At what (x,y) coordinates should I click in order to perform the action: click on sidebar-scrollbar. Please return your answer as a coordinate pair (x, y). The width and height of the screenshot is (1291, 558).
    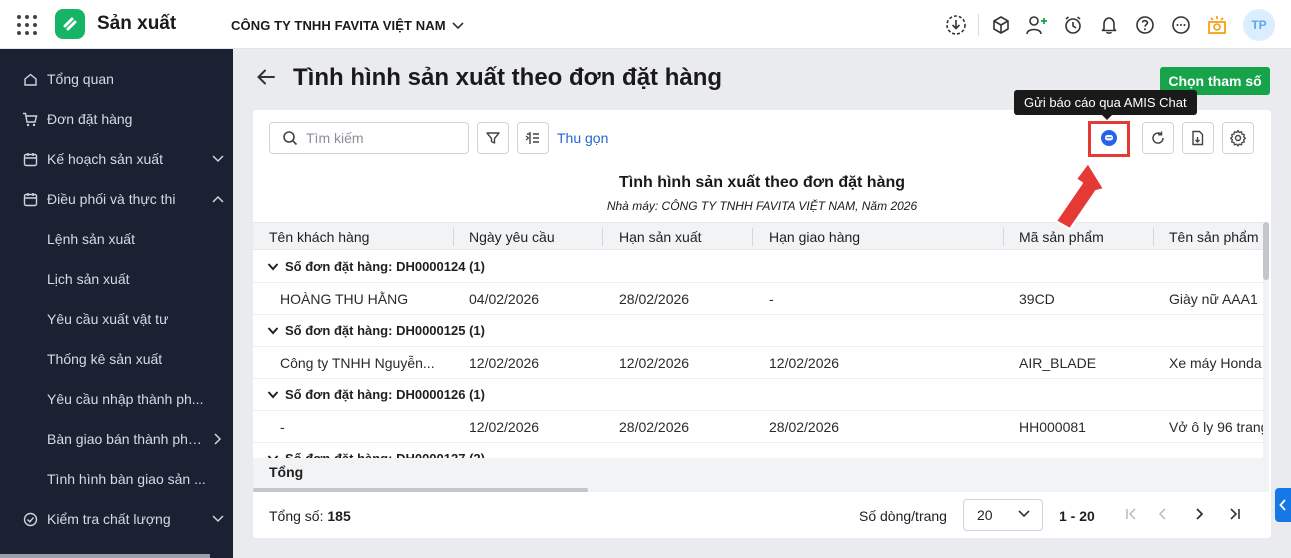
    Looking at the image, I should click on (105, 556).